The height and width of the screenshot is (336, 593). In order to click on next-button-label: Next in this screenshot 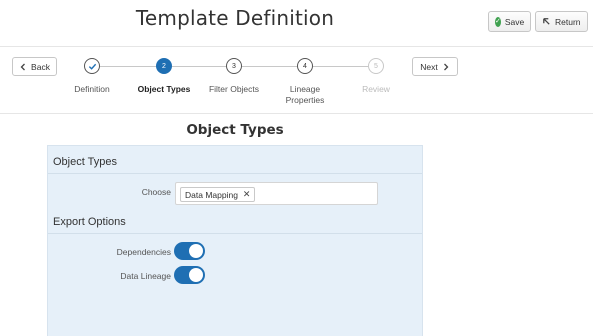, I will do `click(429, 66)`.